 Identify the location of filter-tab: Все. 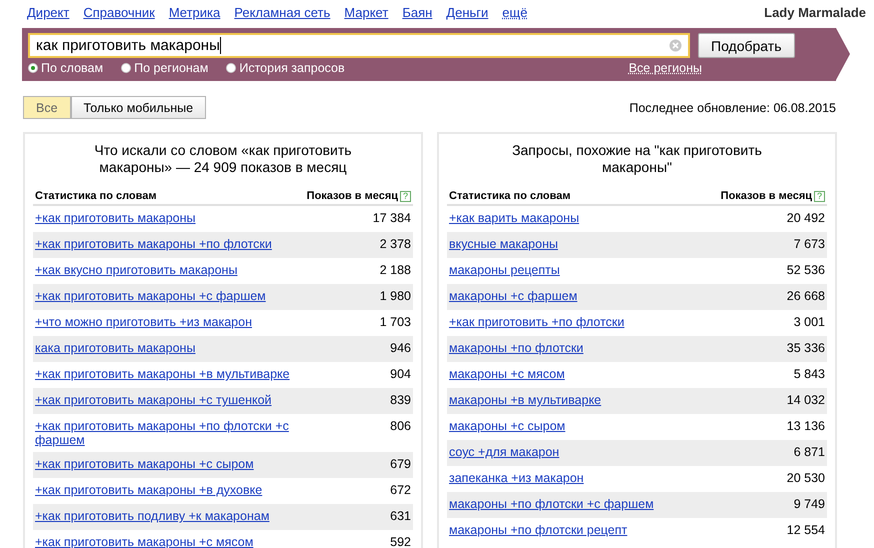
(47, 107).